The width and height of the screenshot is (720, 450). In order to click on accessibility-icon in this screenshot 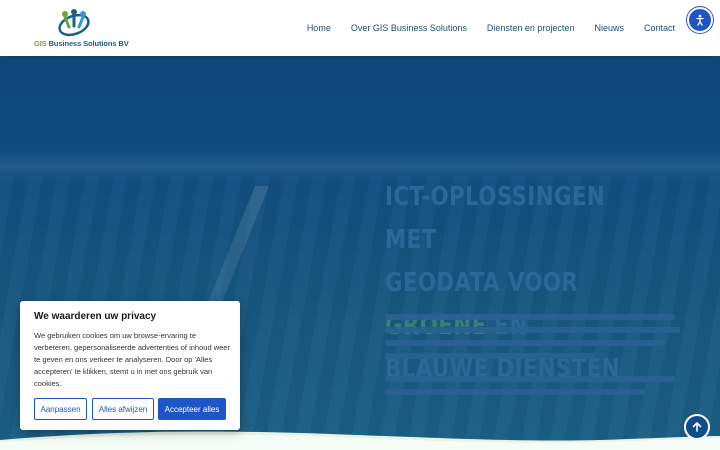, I will do `click(700, 20)`.